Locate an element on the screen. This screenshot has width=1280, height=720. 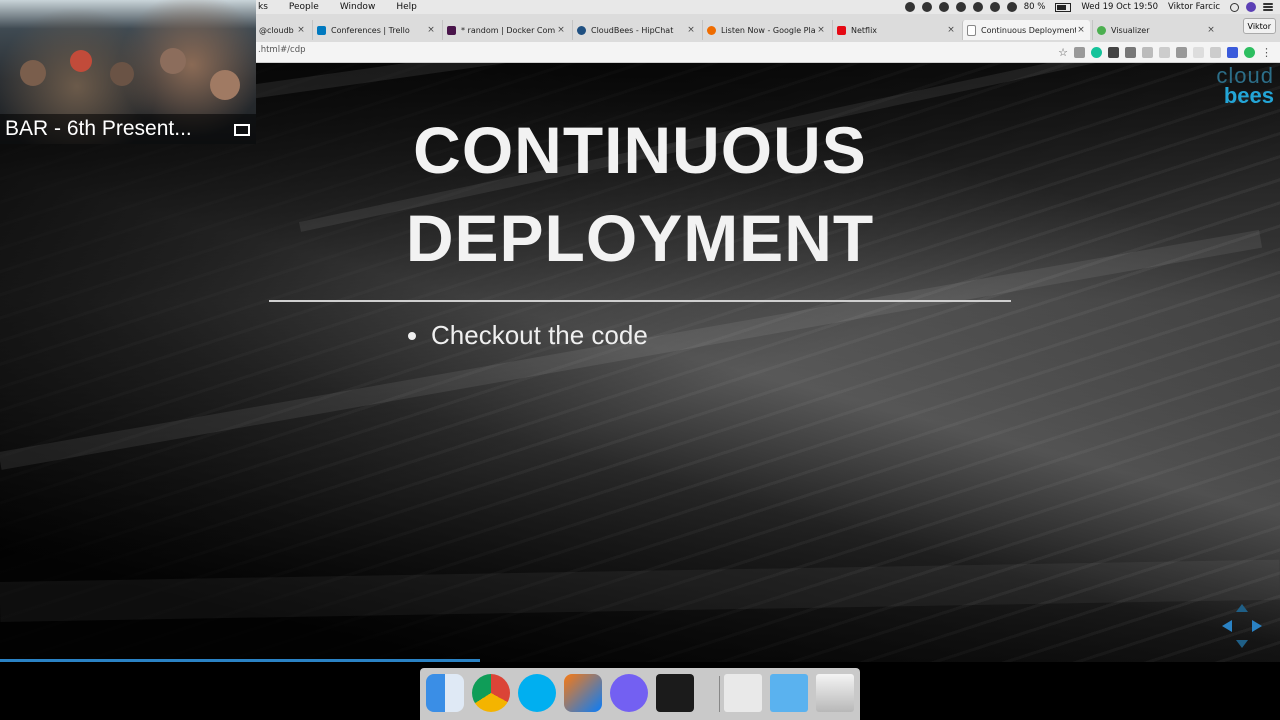
screen-share-icon is located at coordinates (242, 130).